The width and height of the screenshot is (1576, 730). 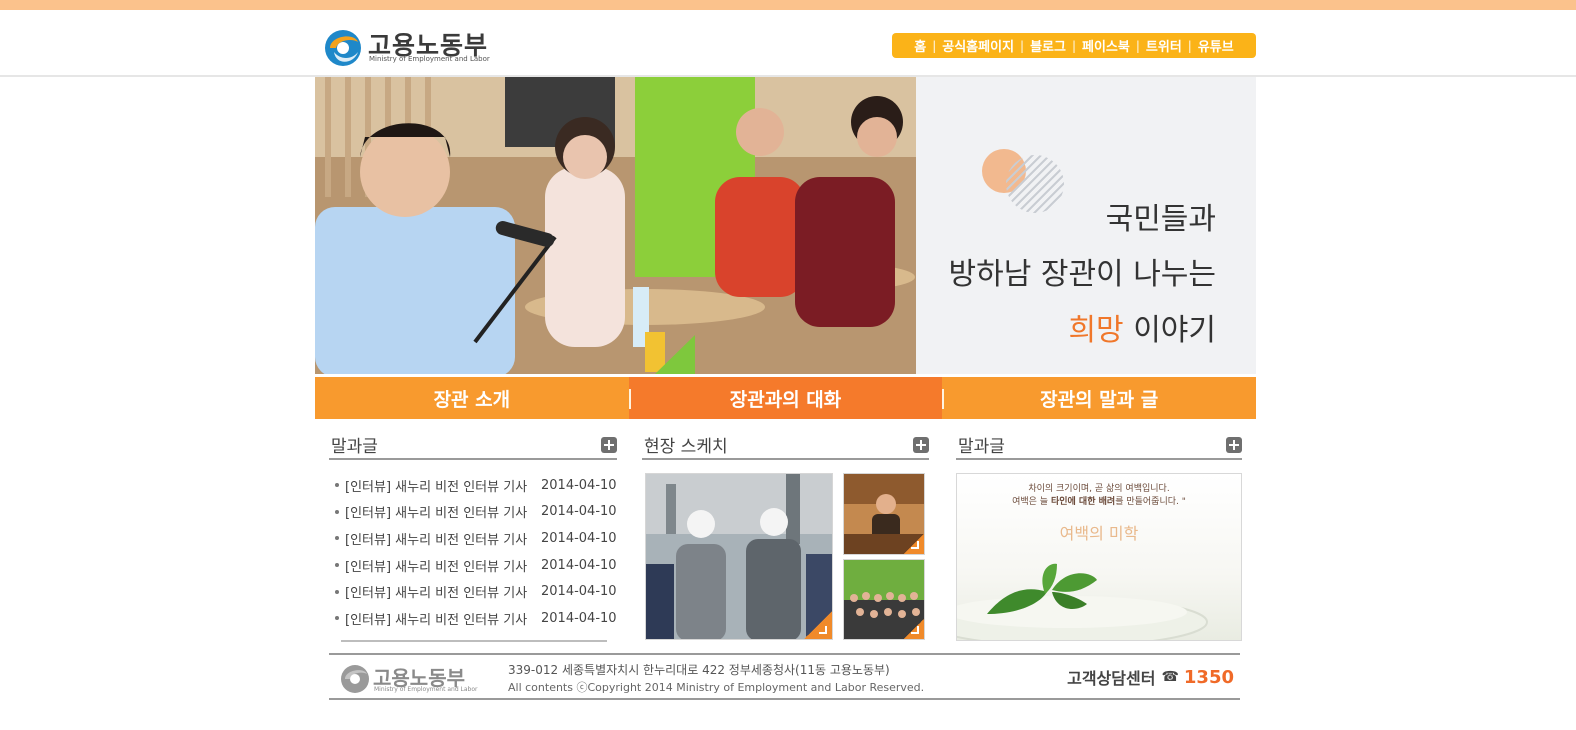 I want to click on hero-title-line3-rest: 이야기, so click(x=1169, y=330).